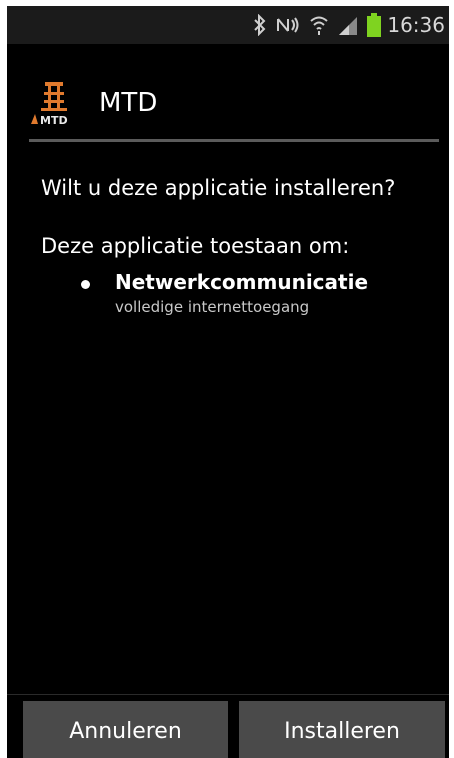  I want to click on bullet-icon, so click(85, 284).